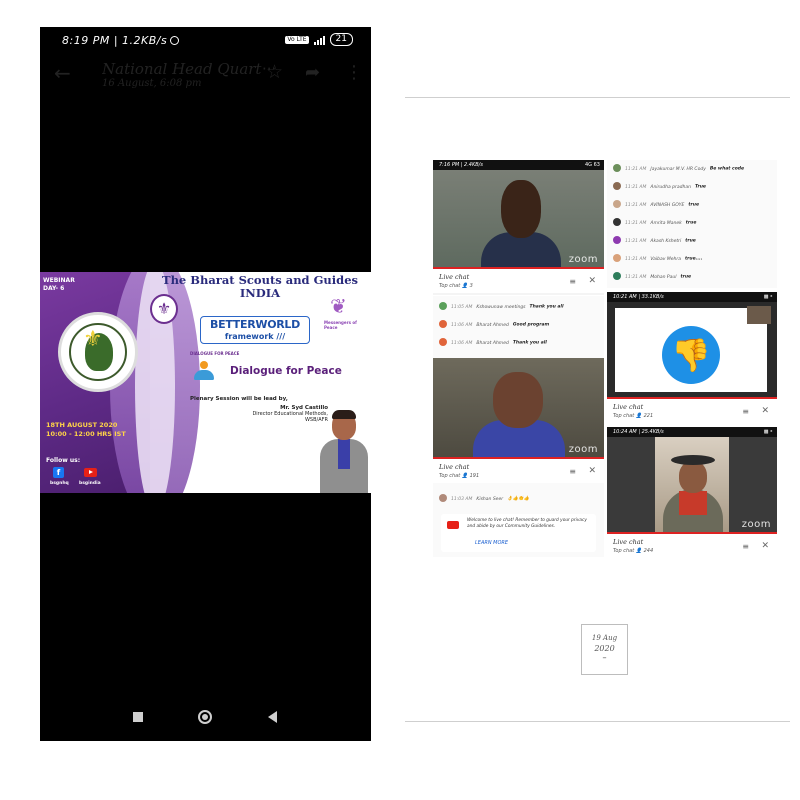  What do you see at coordinates (521, 309) in the screenshot?
I see `chat-message: 11:05 AM Kshowunaw meetings Thank you all` at bounding box center [521, 309].